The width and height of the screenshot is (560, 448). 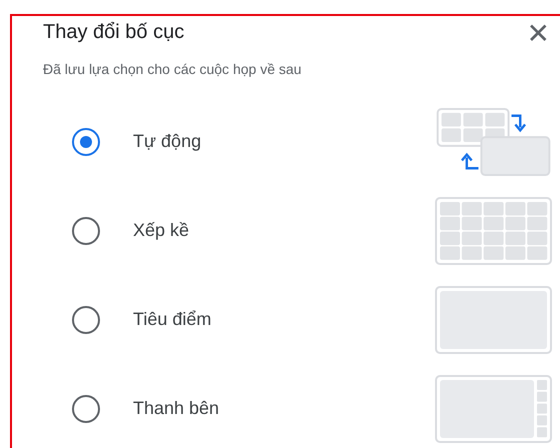 I want to click on dialog-subtitle: Đã lưu lựa chọn cho các cuộc họp về sau, so click(x=172, y=69).